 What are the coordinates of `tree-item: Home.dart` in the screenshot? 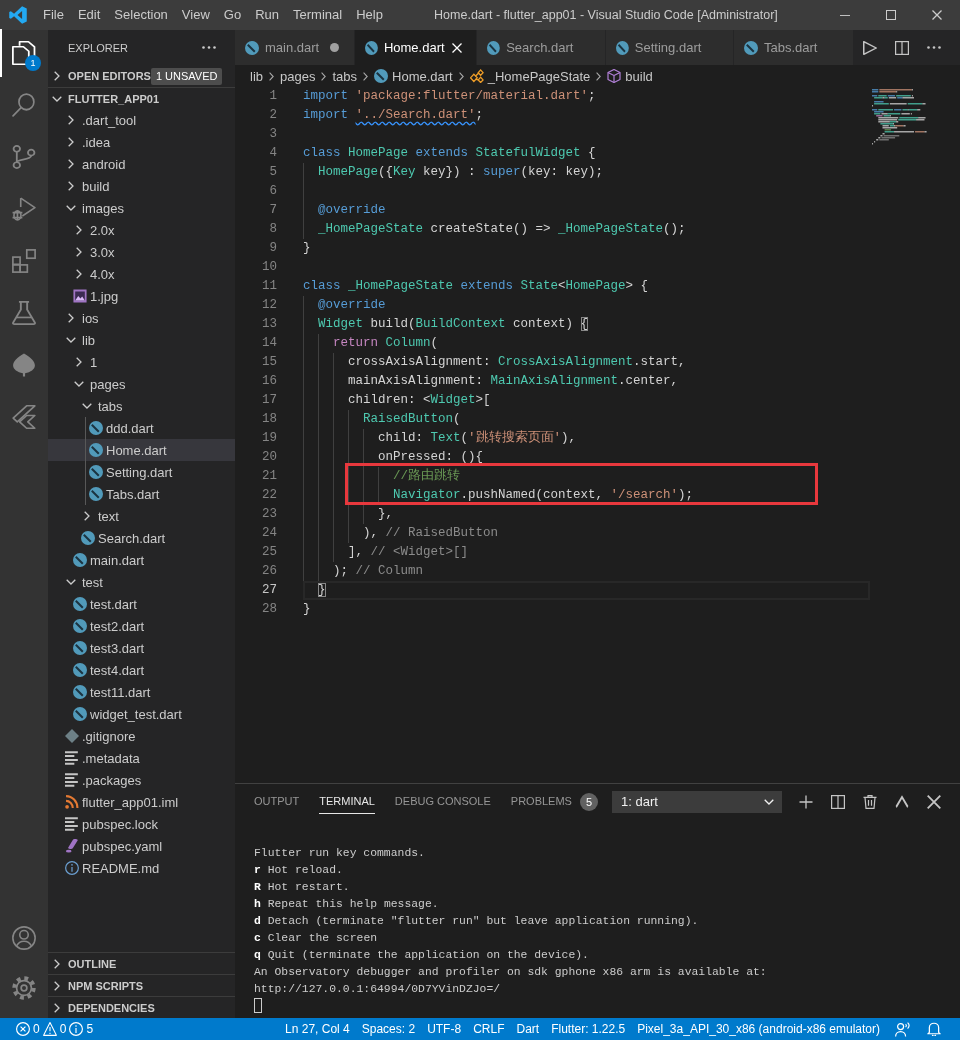 It's located at (141, 450).